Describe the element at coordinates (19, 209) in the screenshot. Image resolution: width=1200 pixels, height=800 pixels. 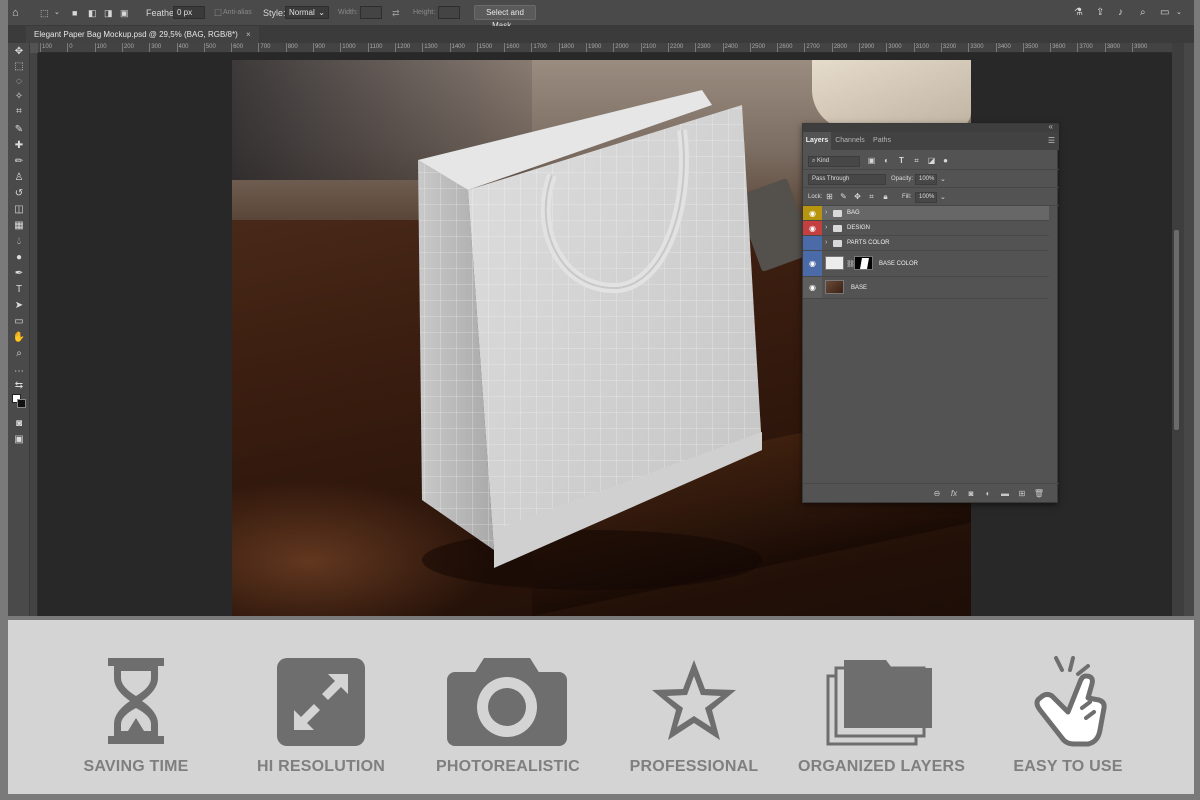
I see `eraser-tool-icon: ◫` at that location.